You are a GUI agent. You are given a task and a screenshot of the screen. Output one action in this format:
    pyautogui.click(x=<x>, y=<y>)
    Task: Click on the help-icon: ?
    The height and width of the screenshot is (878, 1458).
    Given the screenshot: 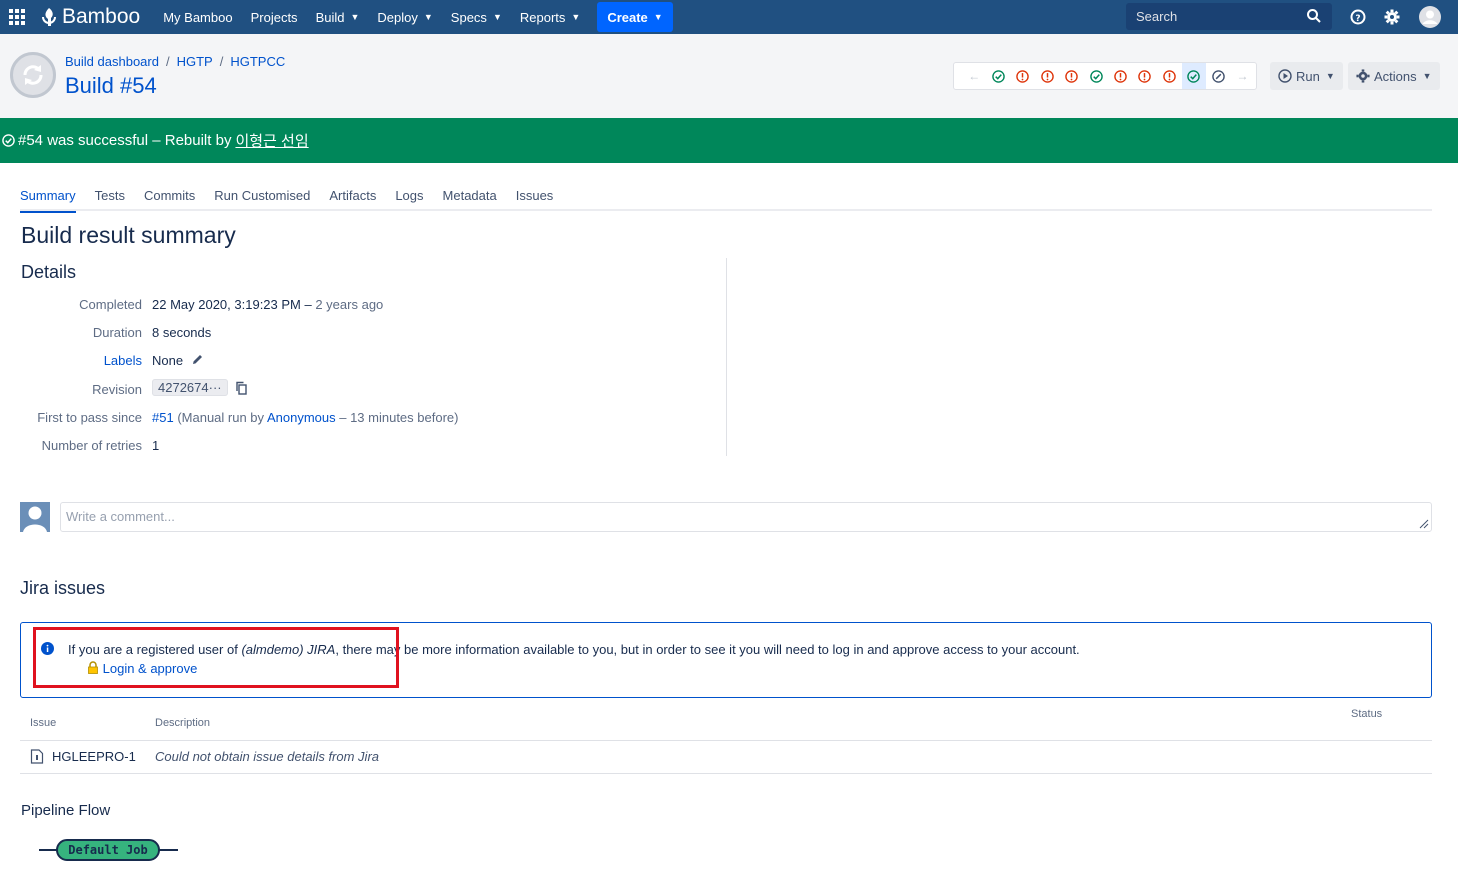 What is the action you would take?
    pyautogui.click(x=1358, y=17)
    